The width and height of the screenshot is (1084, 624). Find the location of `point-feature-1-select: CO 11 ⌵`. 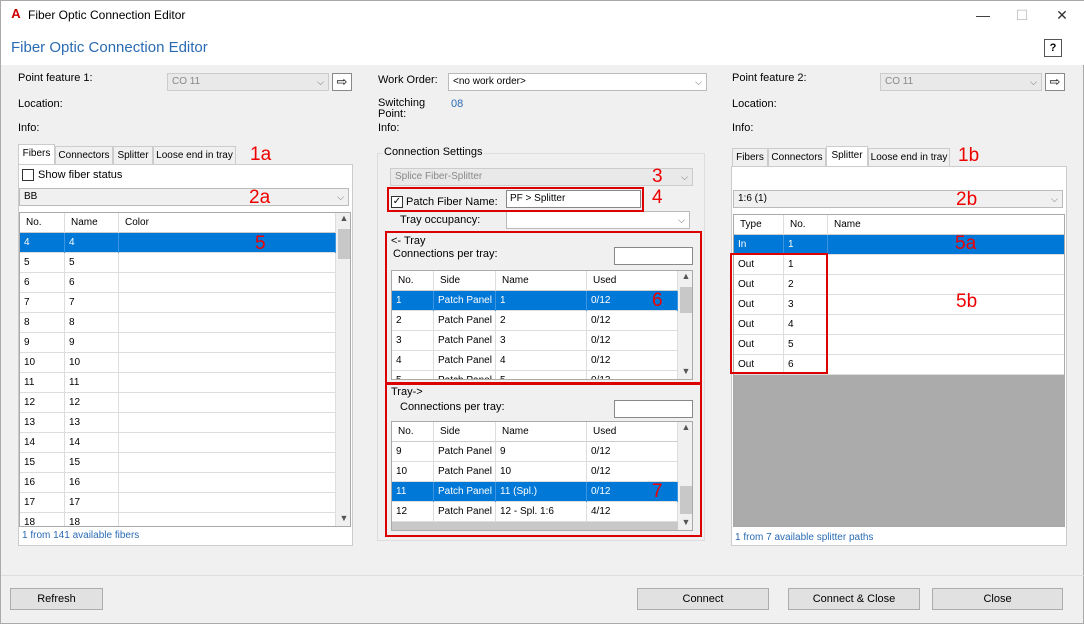

point-feature-1-select: CO 11 ⌵ is located at coordinates (248, 82).